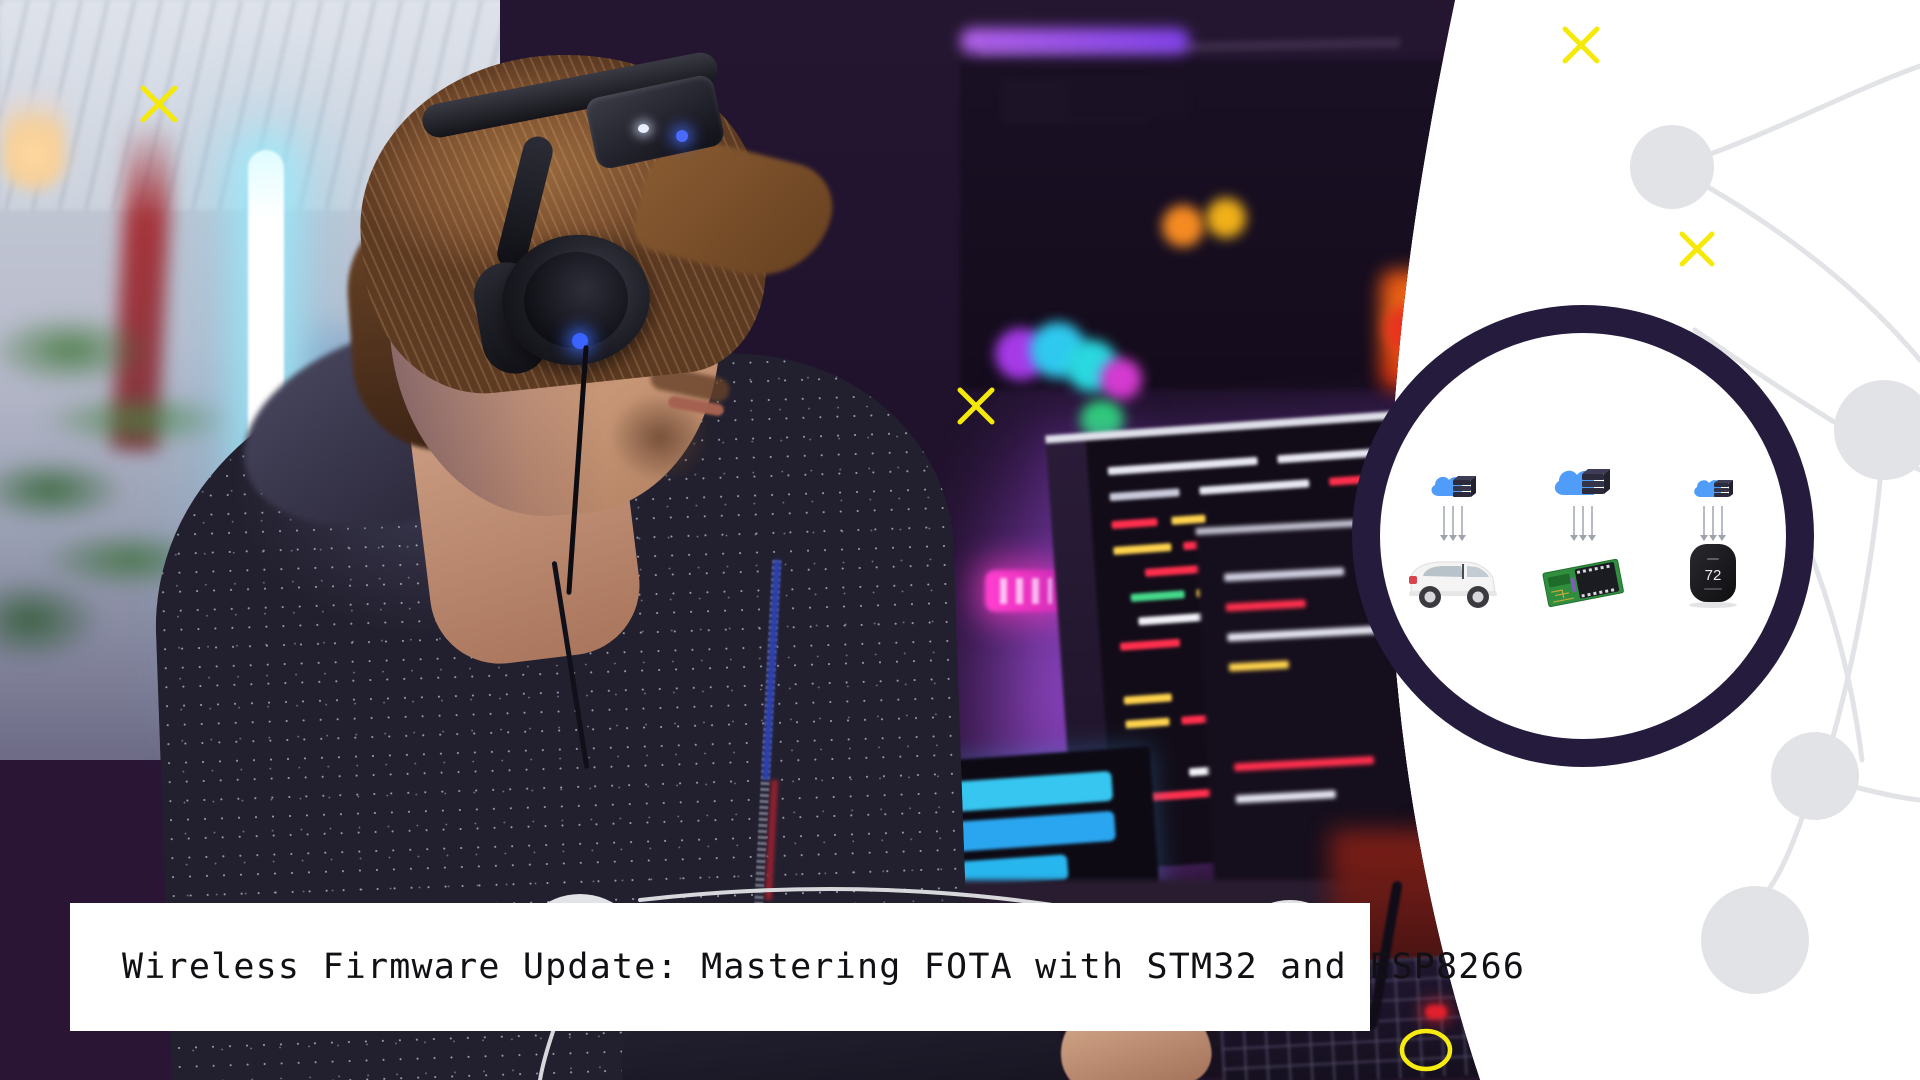  What do you see at coordinates (1121, 379) in the screenshot?
I see `bokeh-magenta` at bounding box center [1121, 379].